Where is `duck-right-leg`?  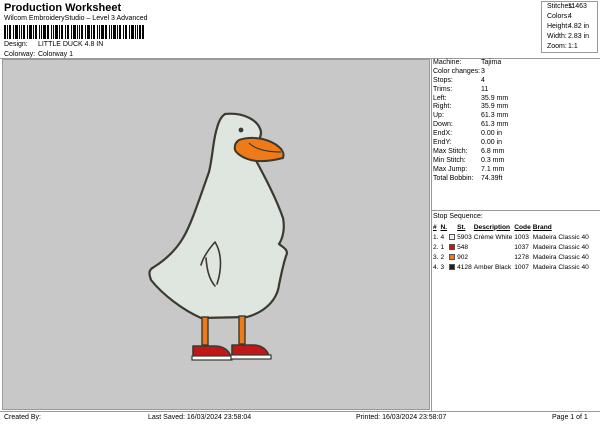
duck-right-leg is located at coordinates (242, 330).